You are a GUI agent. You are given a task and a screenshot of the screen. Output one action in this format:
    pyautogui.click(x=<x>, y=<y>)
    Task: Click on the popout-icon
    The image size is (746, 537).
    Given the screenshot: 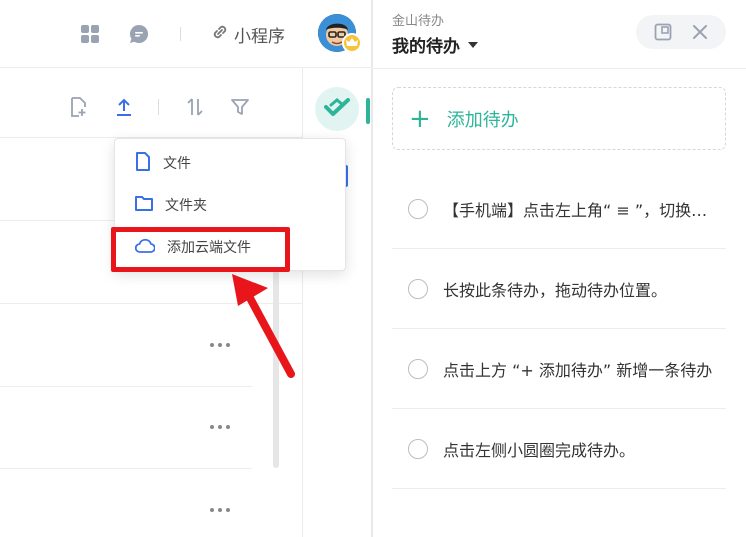 What is the action you would take?
    pyautogui.click(x=663, y=32)
    